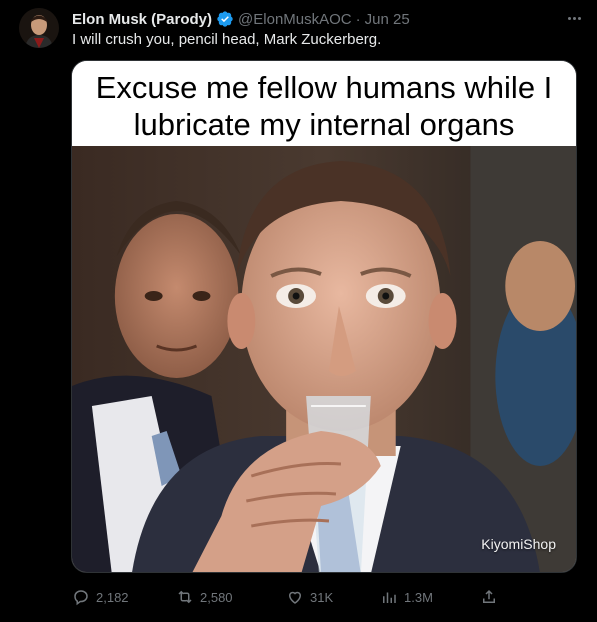  I want to click on avatar, so click(39, 28).